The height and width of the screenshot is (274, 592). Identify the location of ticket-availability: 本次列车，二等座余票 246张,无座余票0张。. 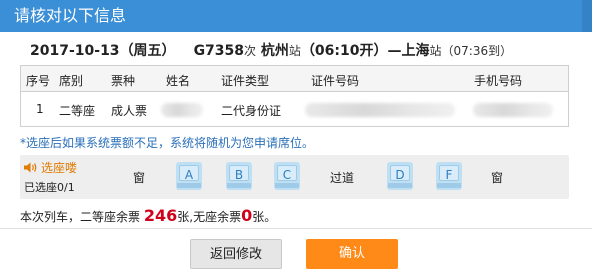
(148, 215).